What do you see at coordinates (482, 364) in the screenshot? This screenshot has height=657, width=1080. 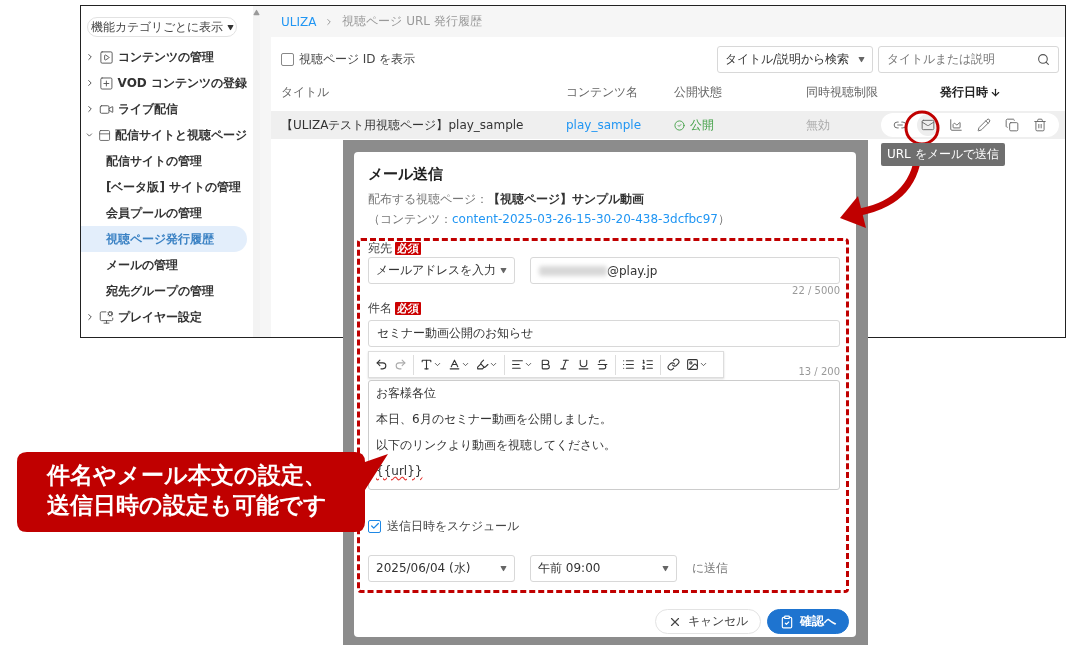 I see `highlighter-icon` at bounding box center [482, 364].